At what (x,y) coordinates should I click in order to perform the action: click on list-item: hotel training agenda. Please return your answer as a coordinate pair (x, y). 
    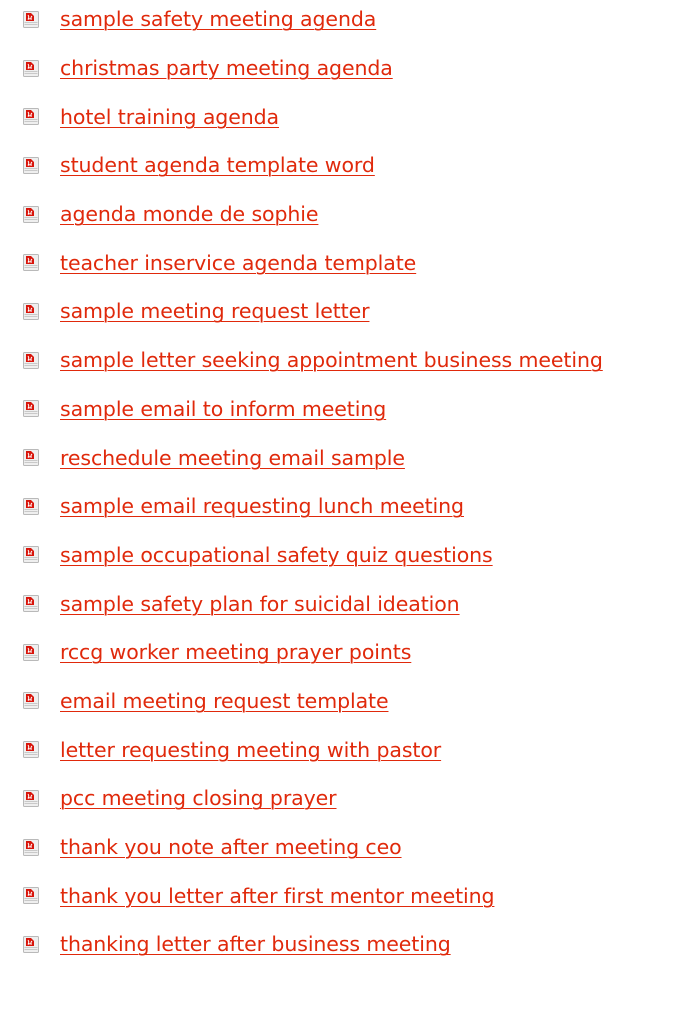
    Looking at the image, I should click on (343, 116).